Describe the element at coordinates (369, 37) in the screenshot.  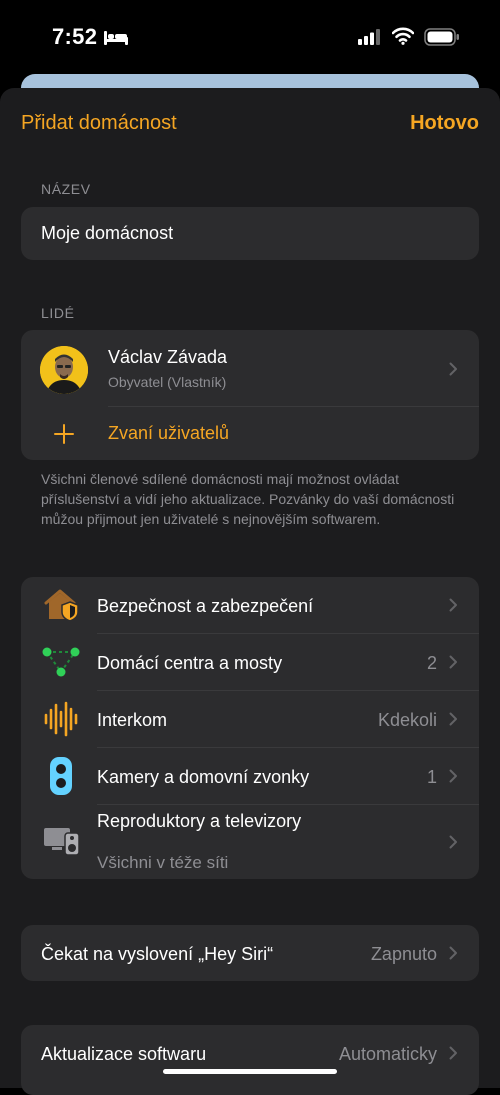
I see `cellular-signal-icon` at that location.